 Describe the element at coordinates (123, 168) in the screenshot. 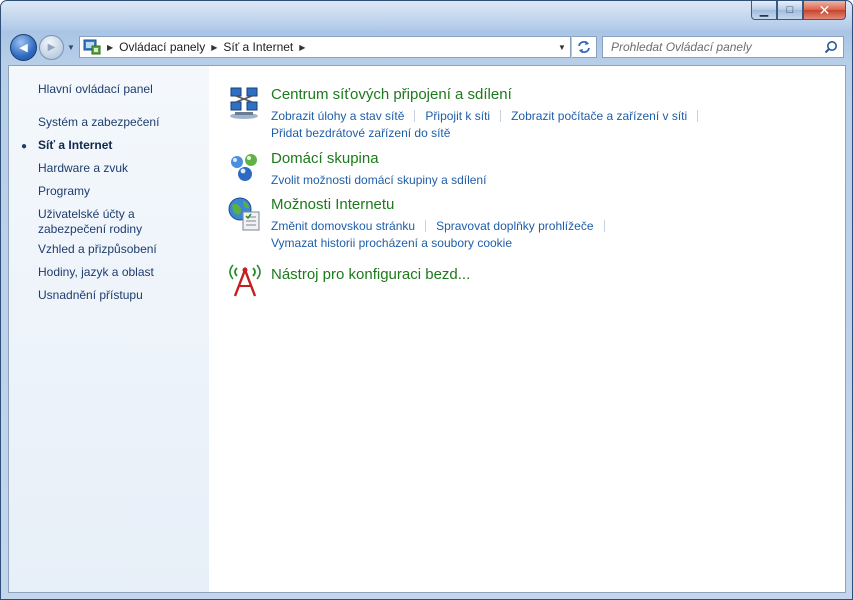

I see `sidebar-item-hardware-sound: Hardware a zvuk` at that location.